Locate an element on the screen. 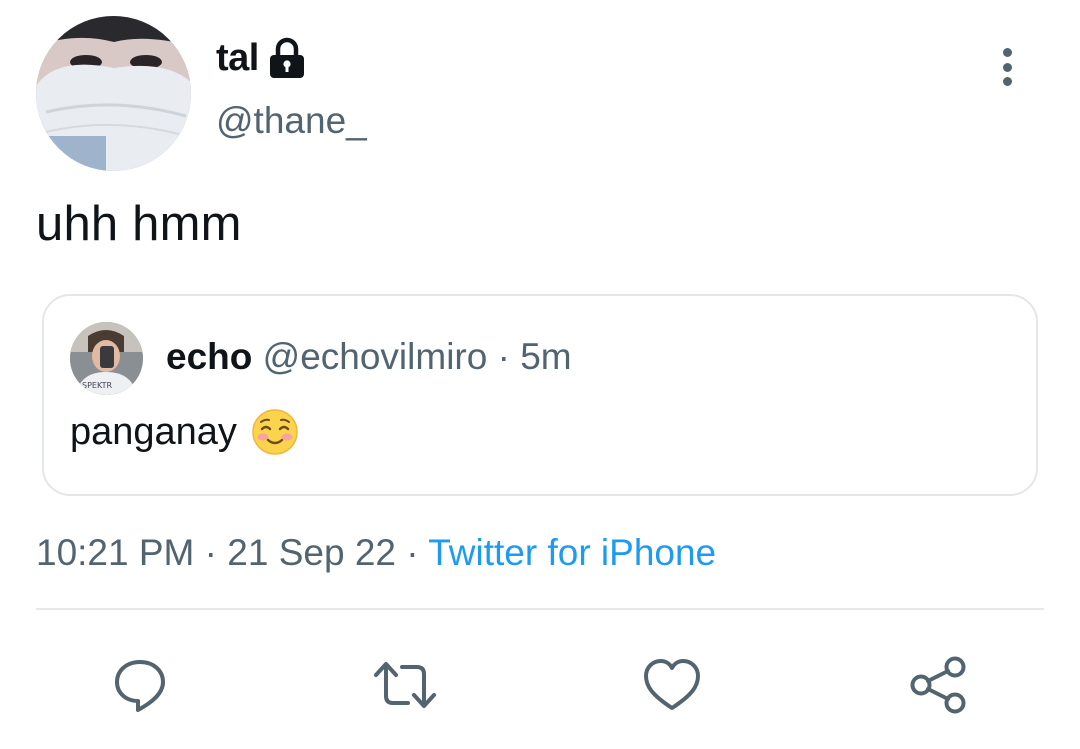 The image size is (1080, 749). author-handle: @thane_ is located at coordinates (291, 121).